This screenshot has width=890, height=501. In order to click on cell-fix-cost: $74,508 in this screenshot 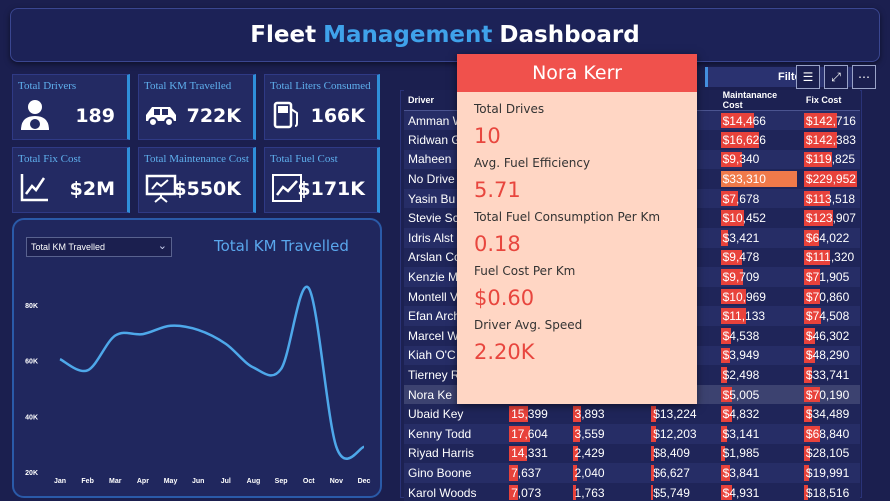, I will do `click(830, 316)`.